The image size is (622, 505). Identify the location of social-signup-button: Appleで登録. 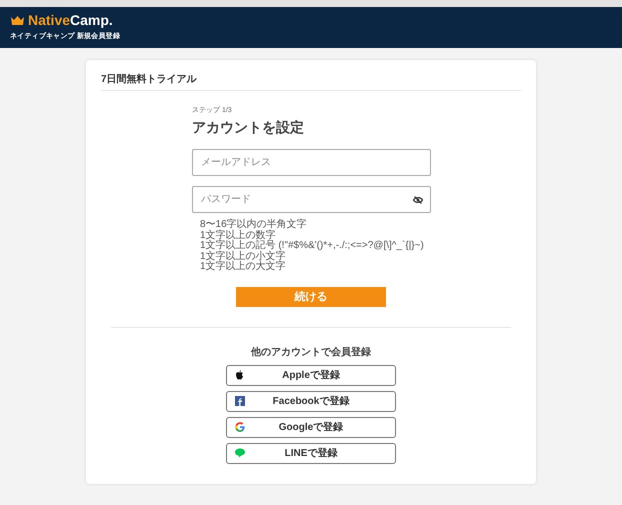
(311, 375).